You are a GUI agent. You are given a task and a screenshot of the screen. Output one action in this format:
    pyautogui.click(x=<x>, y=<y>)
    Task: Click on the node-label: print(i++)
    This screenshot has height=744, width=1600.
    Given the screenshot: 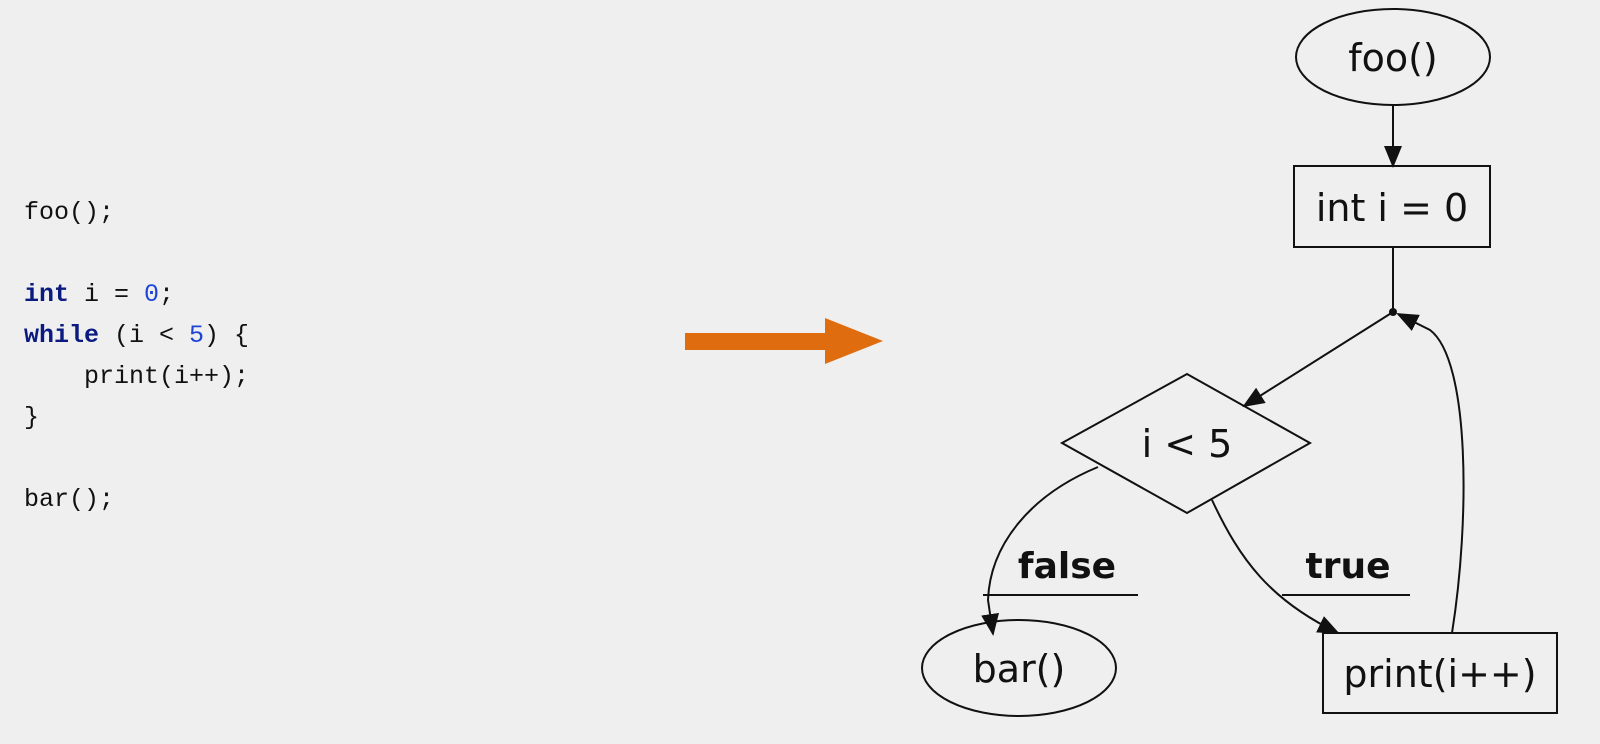 What is the action you would take?
    pyautogui.click(x=1439, y=674)
    